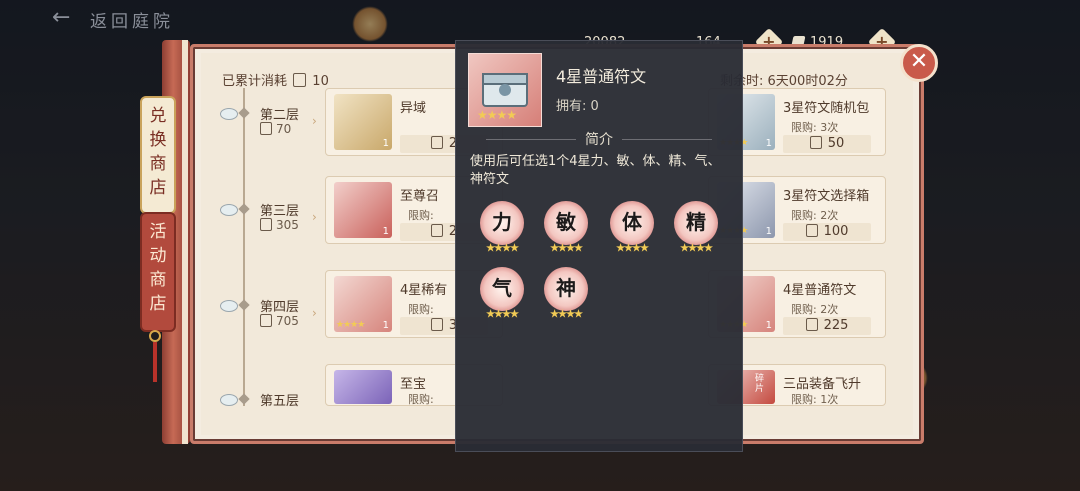 Image resolution: width=1080 pixels, height=491 pixels. I want to click on rune-option: 力 ★★★★, so click(502, 227).